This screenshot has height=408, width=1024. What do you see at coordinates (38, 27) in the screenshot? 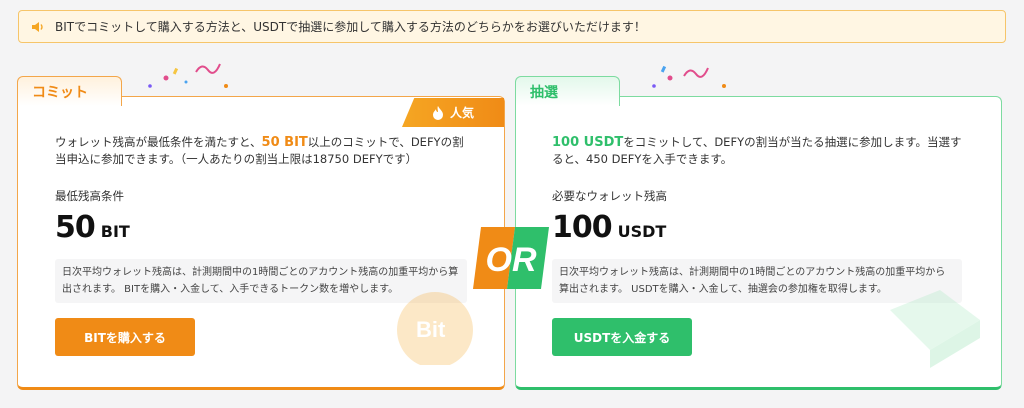
I see `speaker-icon` at bounding box center [38, 27].